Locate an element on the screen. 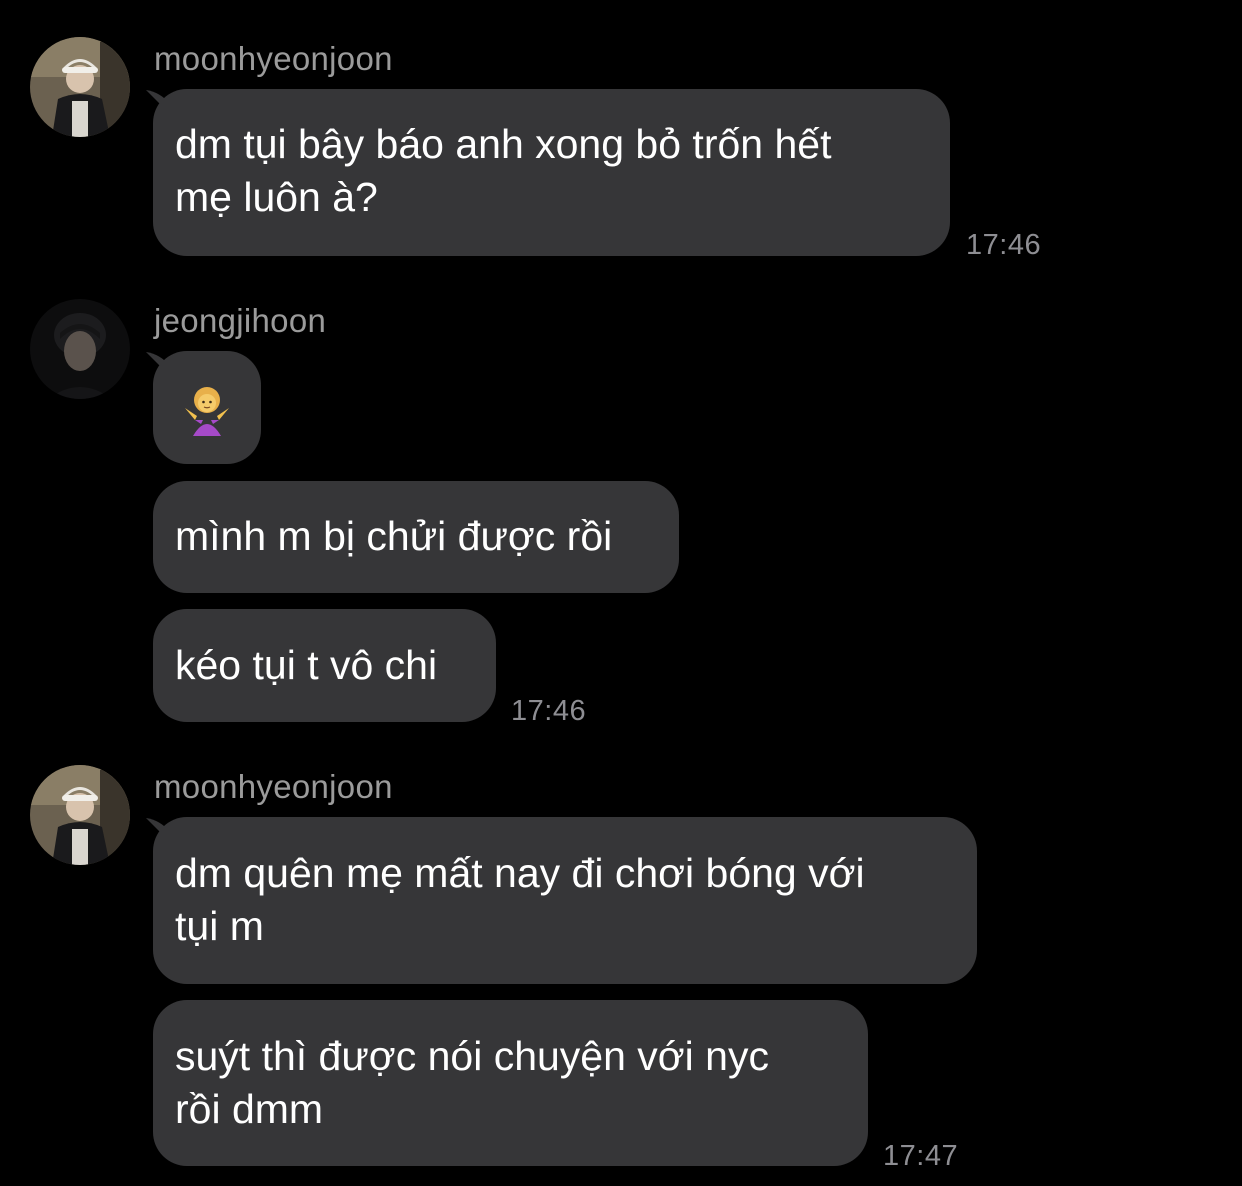 This screenshot has width=1242, height=1186. message-text-line: suýt thì được nói chuyện với nyc is located at coordinates (472, 1056).